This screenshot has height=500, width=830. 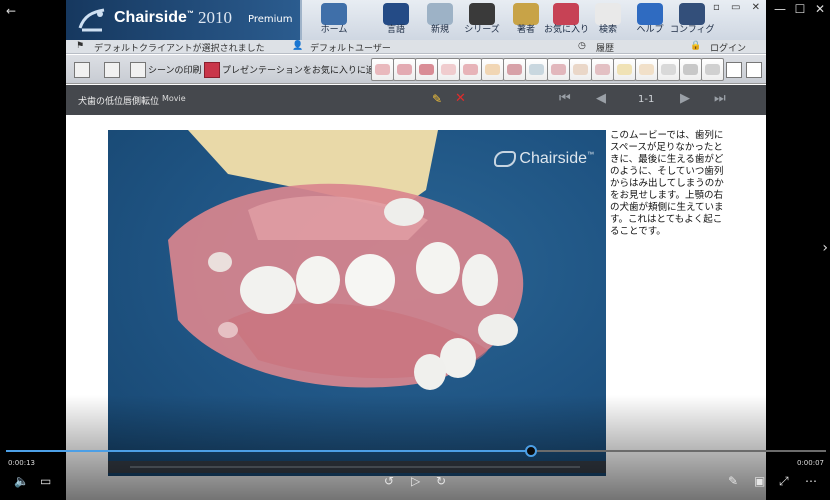 I want to click on toolbar-button-6: 検索, so click(x=608, y=21).